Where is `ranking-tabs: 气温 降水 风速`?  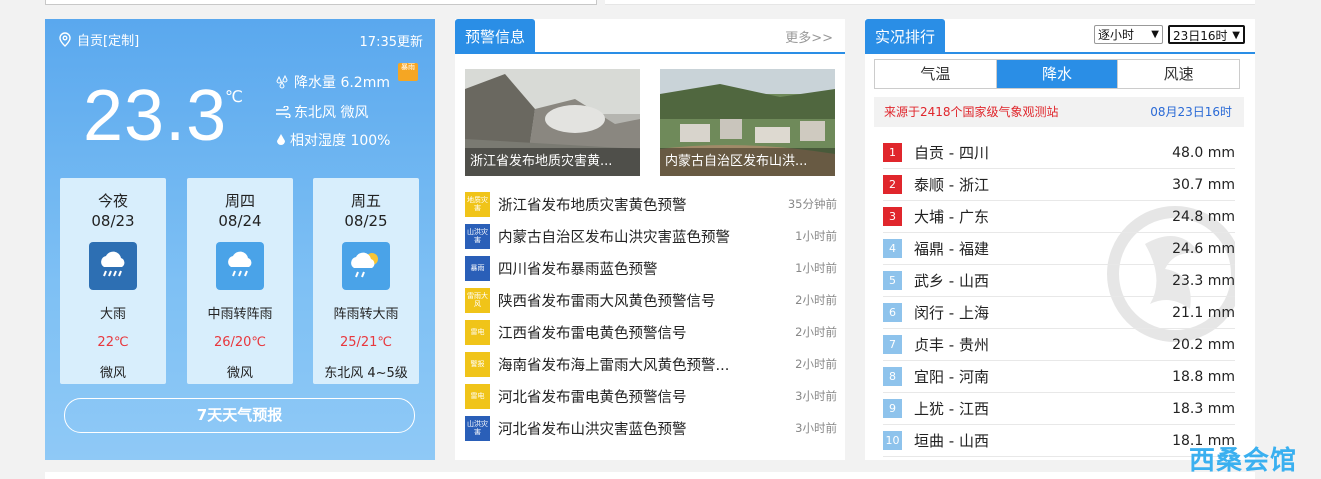 ranking-tabs: 气温 降水 风速 is located at coordinates (1057, 74).